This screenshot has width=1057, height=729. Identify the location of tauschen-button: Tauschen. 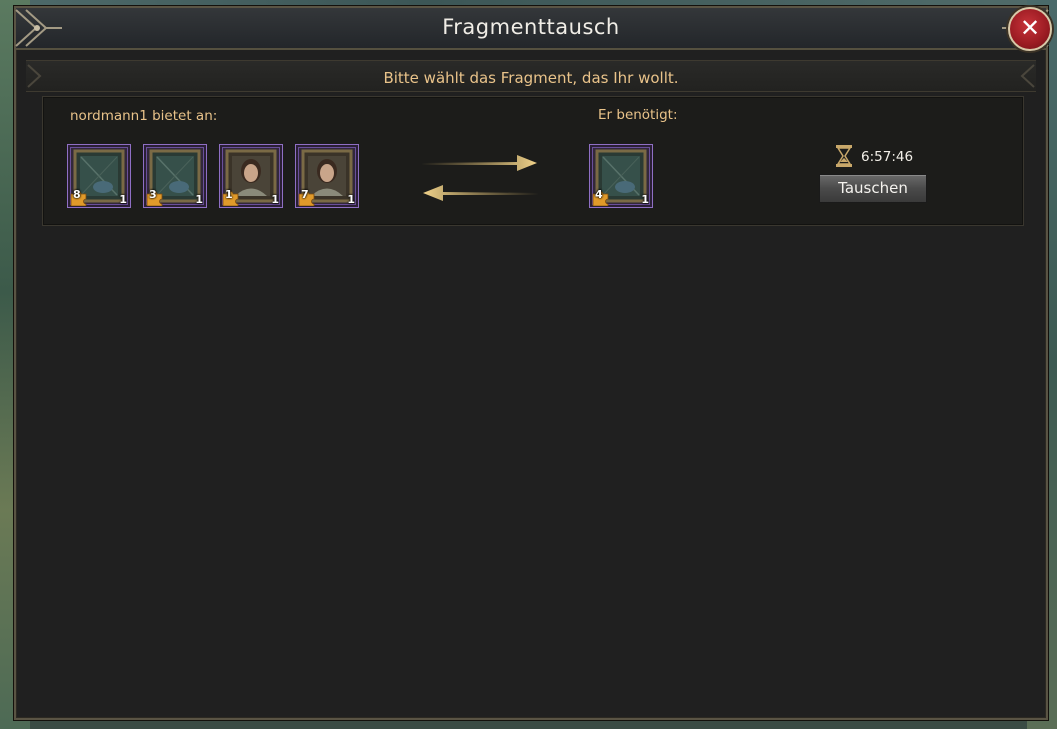
(873, 188).